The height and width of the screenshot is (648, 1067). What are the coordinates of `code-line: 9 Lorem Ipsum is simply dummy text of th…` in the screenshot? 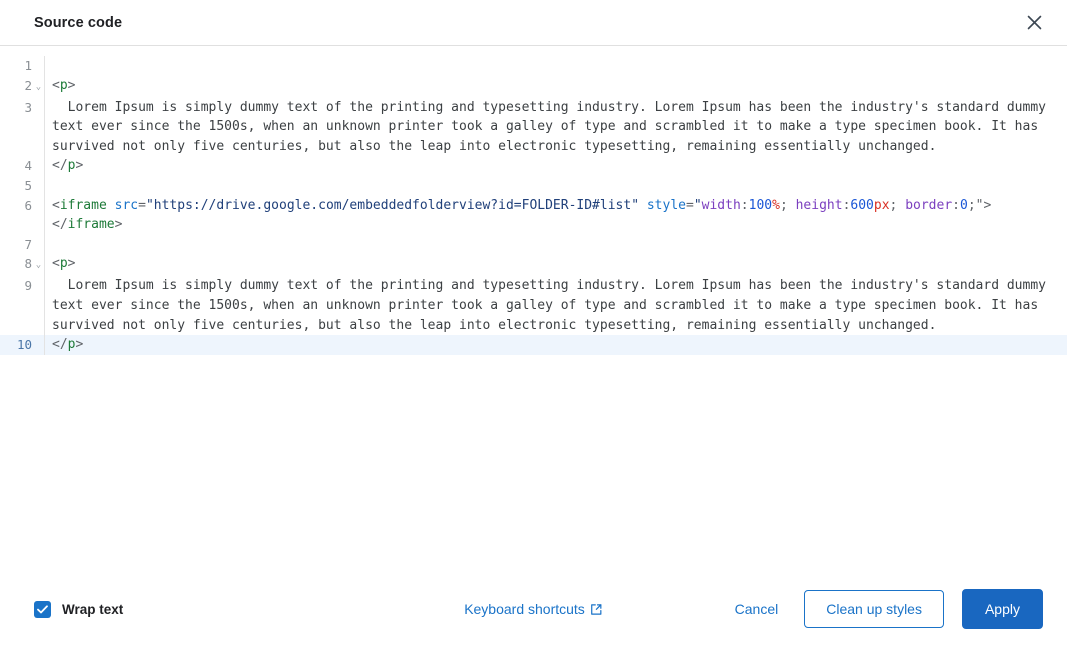 It's located at (533, 306).